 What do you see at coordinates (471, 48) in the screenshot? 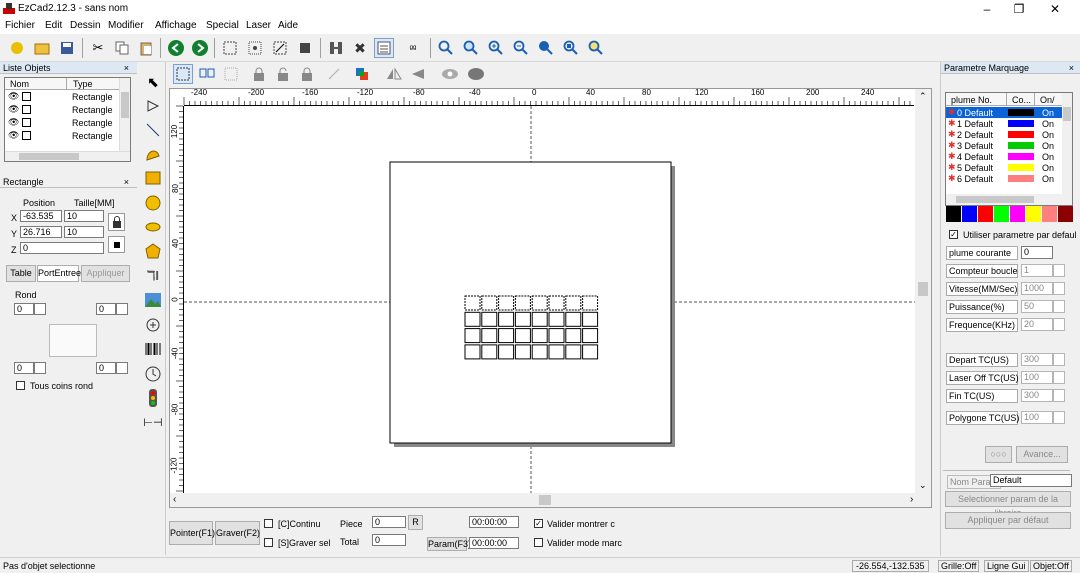
I see `zoom-window-icon` at bounding box center [471, 48].